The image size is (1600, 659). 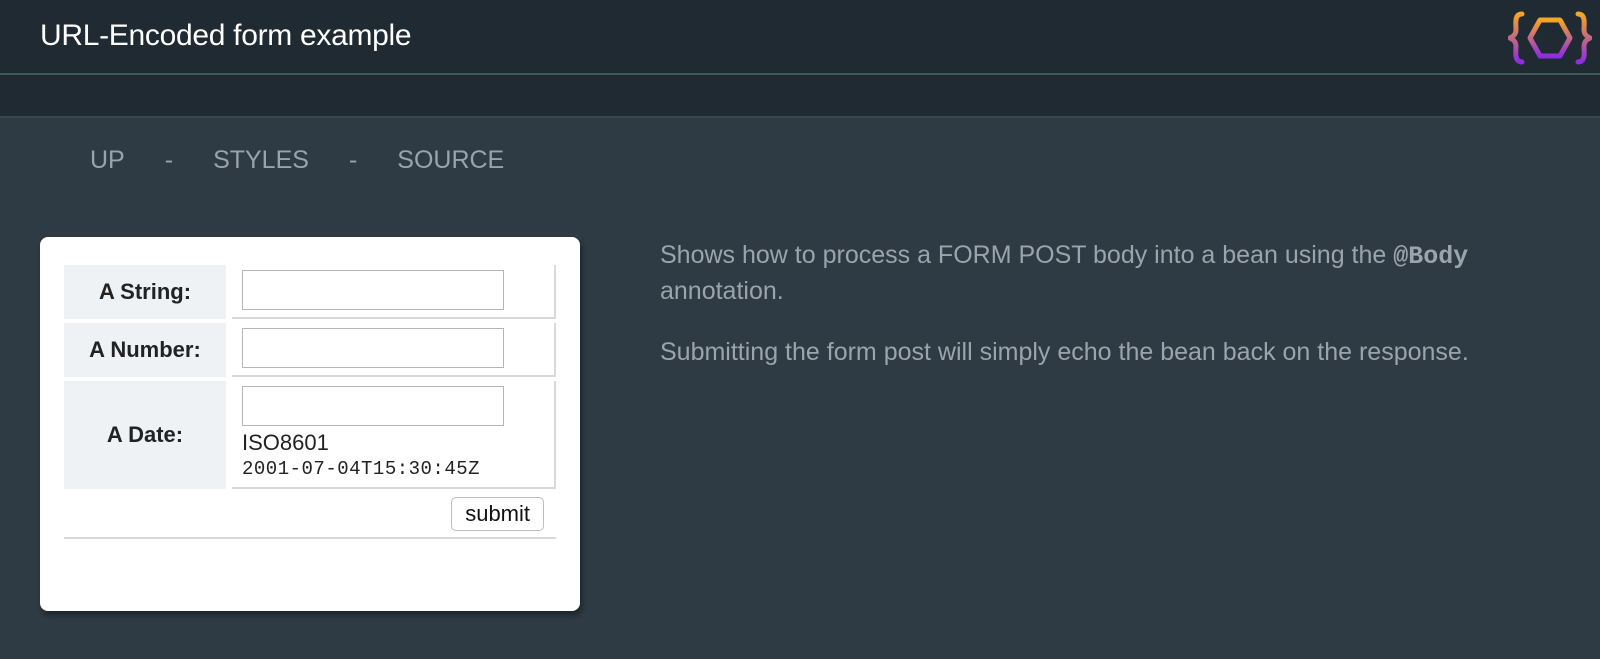 I want to click on nav-links: UP - STYLES - SOURCE, so click(x=297, y=160).